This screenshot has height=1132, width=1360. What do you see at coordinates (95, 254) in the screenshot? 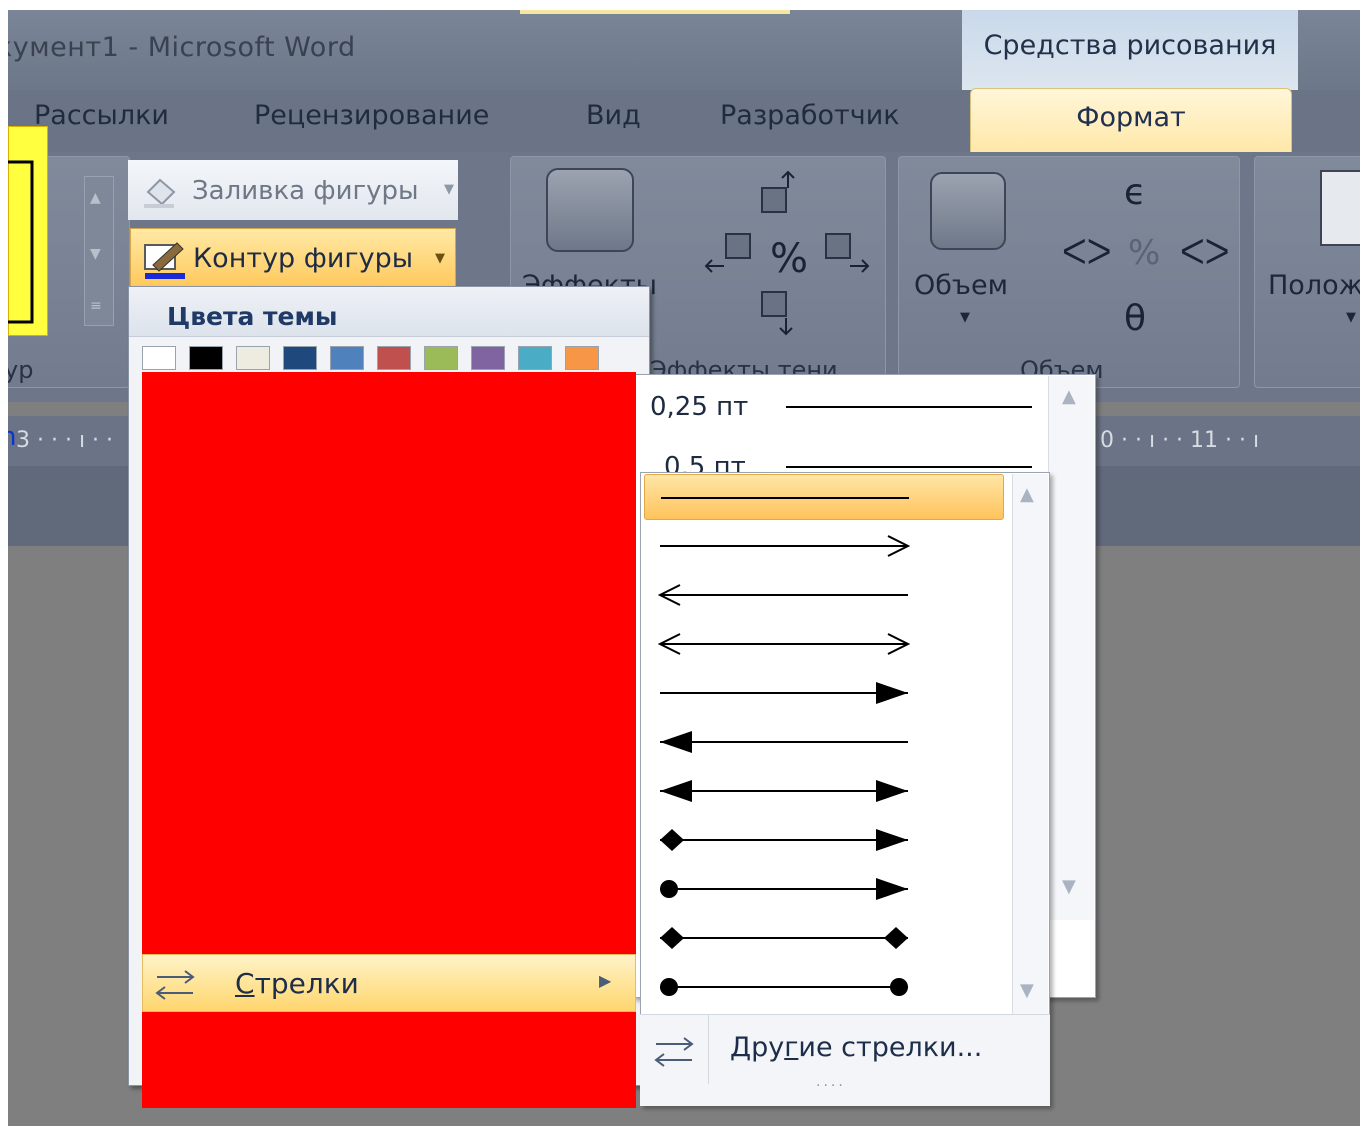
I see `gallery-down-icon: ▼` at bounding box center [95, 254].